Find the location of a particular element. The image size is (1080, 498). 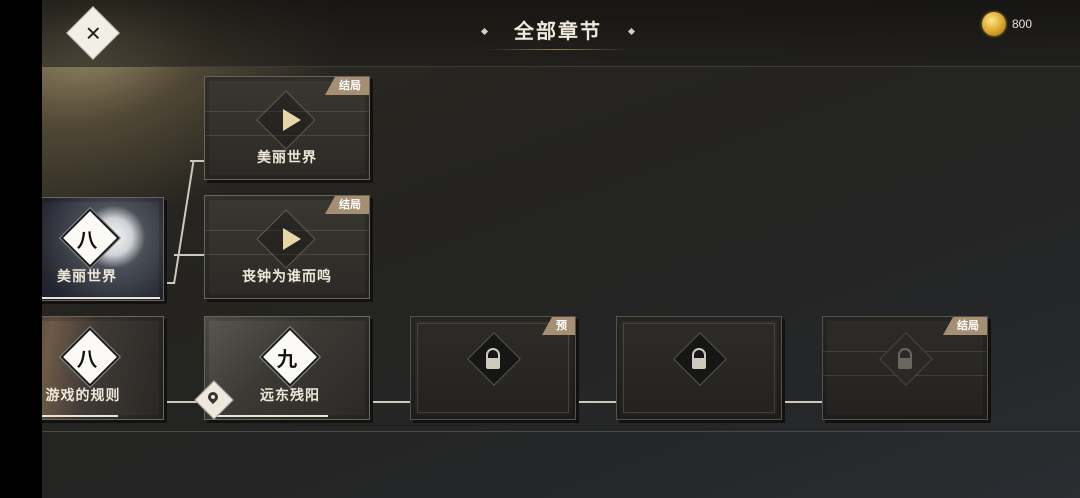

chapter-underline-upper is located at coordinates (101, 298).